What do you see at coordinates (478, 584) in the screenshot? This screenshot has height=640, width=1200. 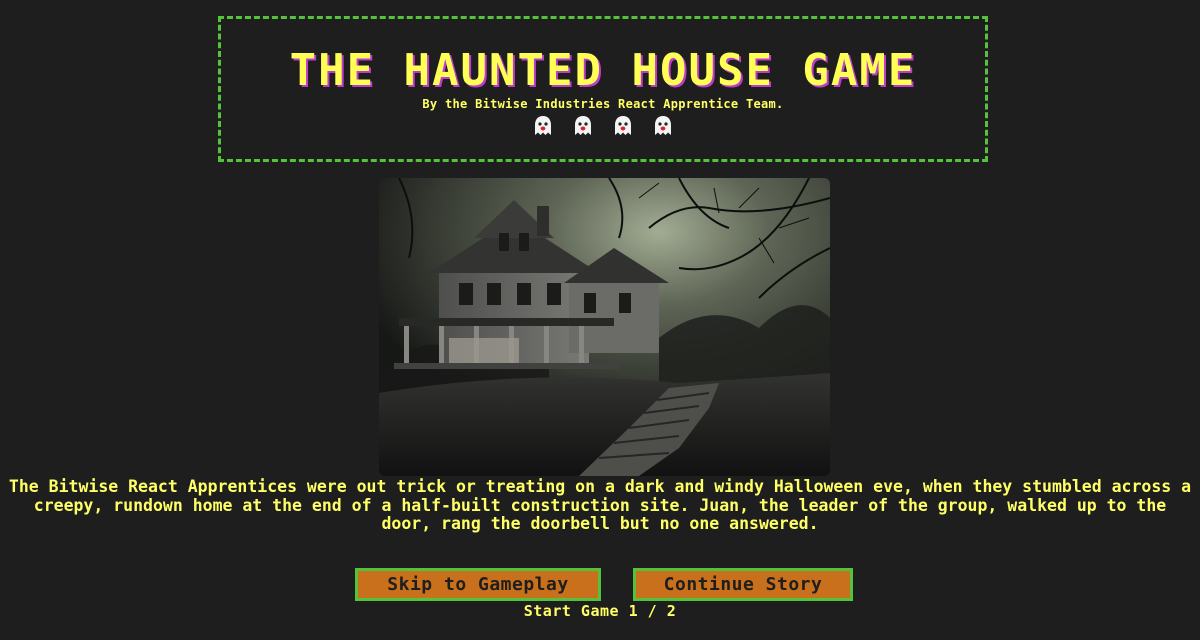 I see `skip-to-gameplay-button: Skip to Gameplay` at bounding box center [478, 584].